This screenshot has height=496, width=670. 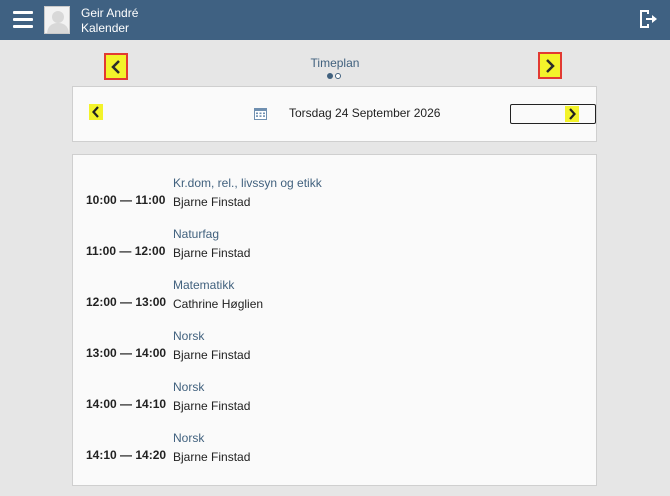 I want to click on logout-button, so click(x=648, y=19).